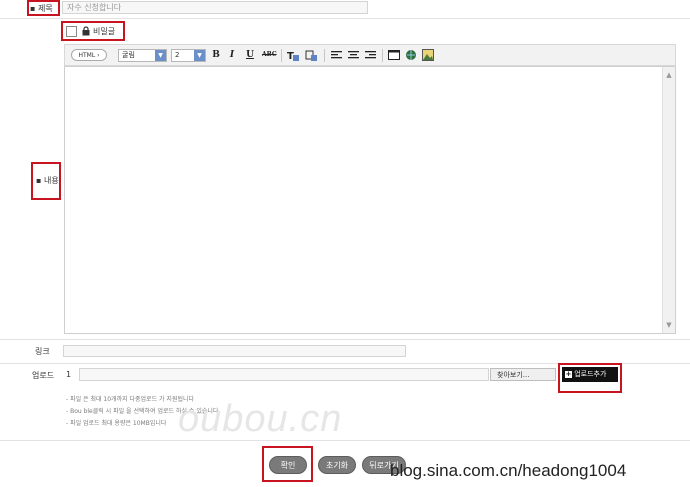  Describe the element at coordinates (336, 55) in the screenshot. I see `align-left-icon` at that location.